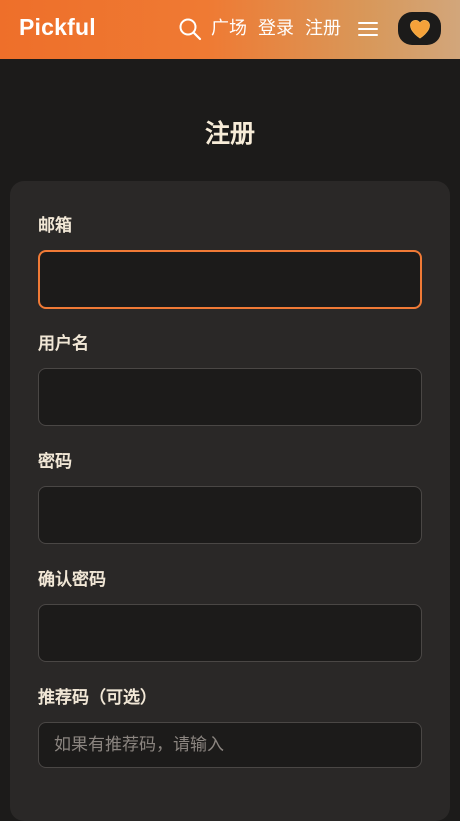 Image resolution: width=460 pixels, height=821 pixels. I want to click on nav-link-plaza: 广场, so click(229, 29).